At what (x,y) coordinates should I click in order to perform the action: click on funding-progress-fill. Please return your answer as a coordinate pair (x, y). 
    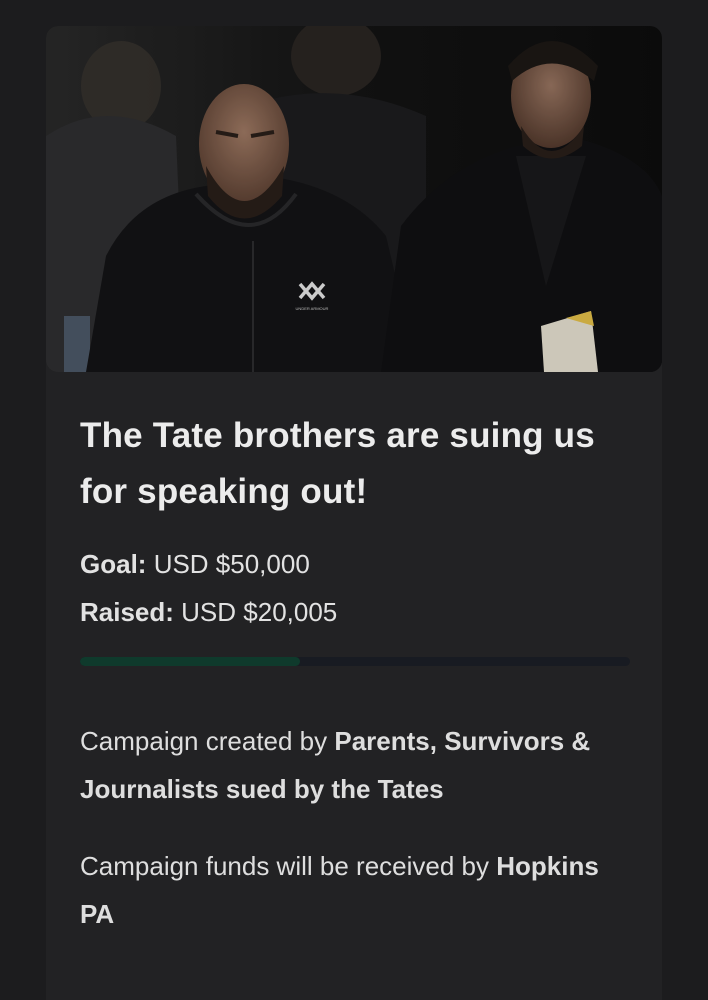
    Looking at the image, I should click on (190, 661).